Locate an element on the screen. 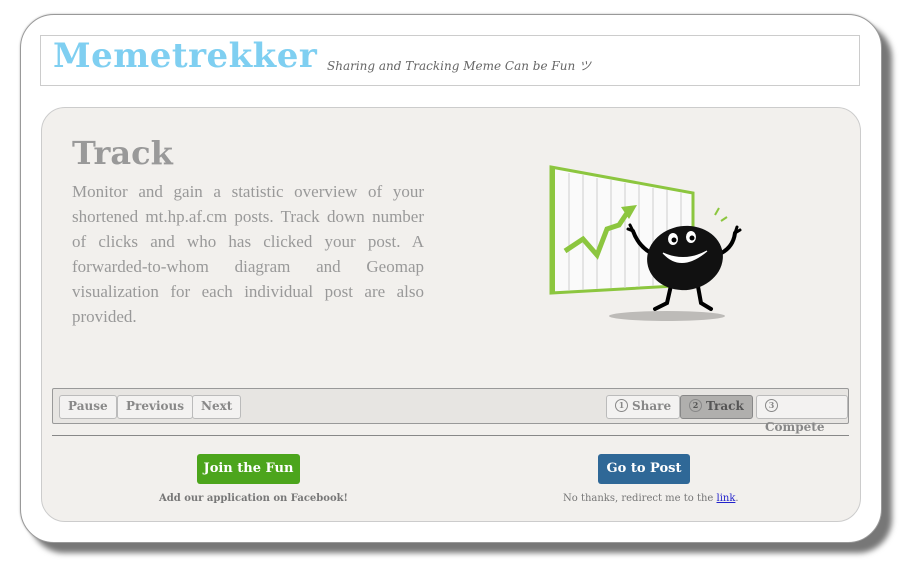  step-label: Share is located at coordinates (652, 406).